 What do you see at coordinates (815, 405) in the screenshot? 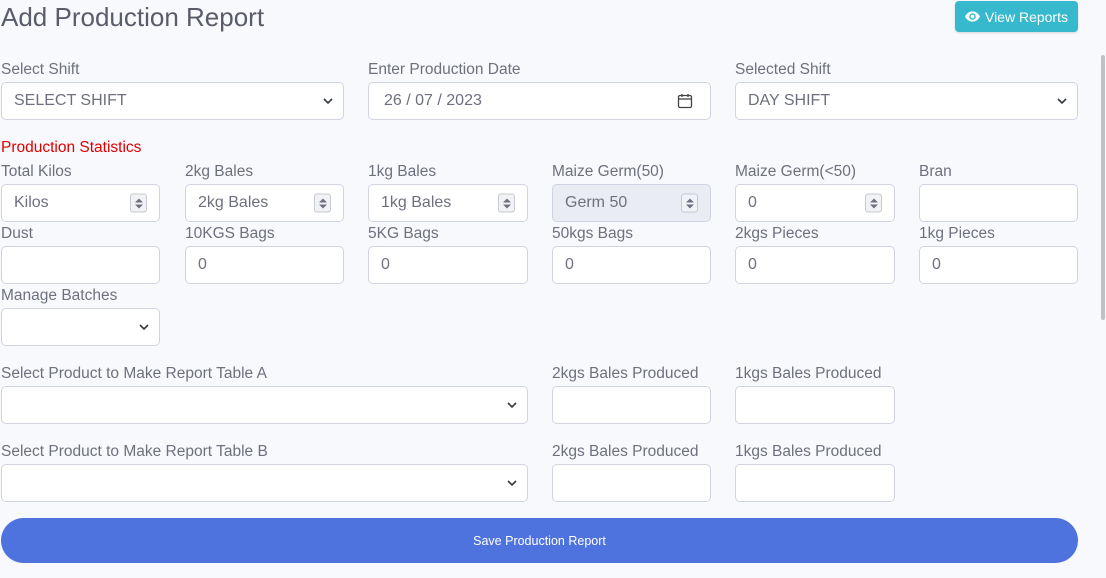
I see `table-a-1kgs-bales-input` at bounding box center [815, 405].